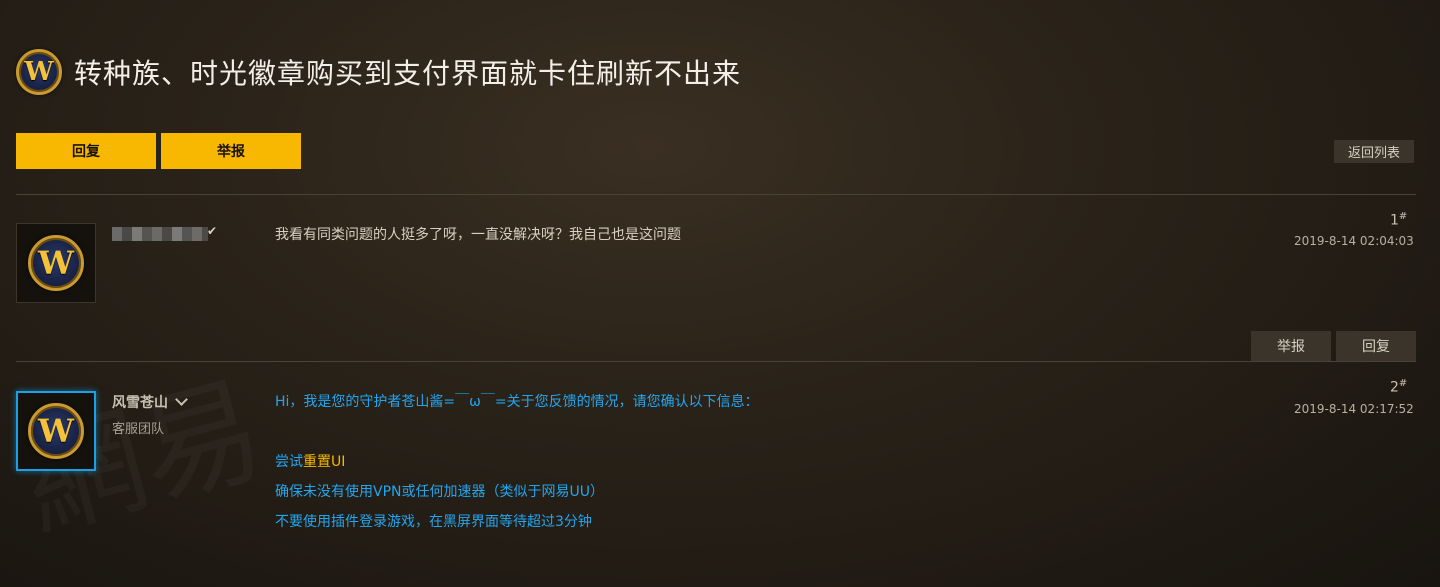 The width and height of the screenshot is (1440, 587). I want to click on post-2-author: 风雪苍山, so click(150, 402).